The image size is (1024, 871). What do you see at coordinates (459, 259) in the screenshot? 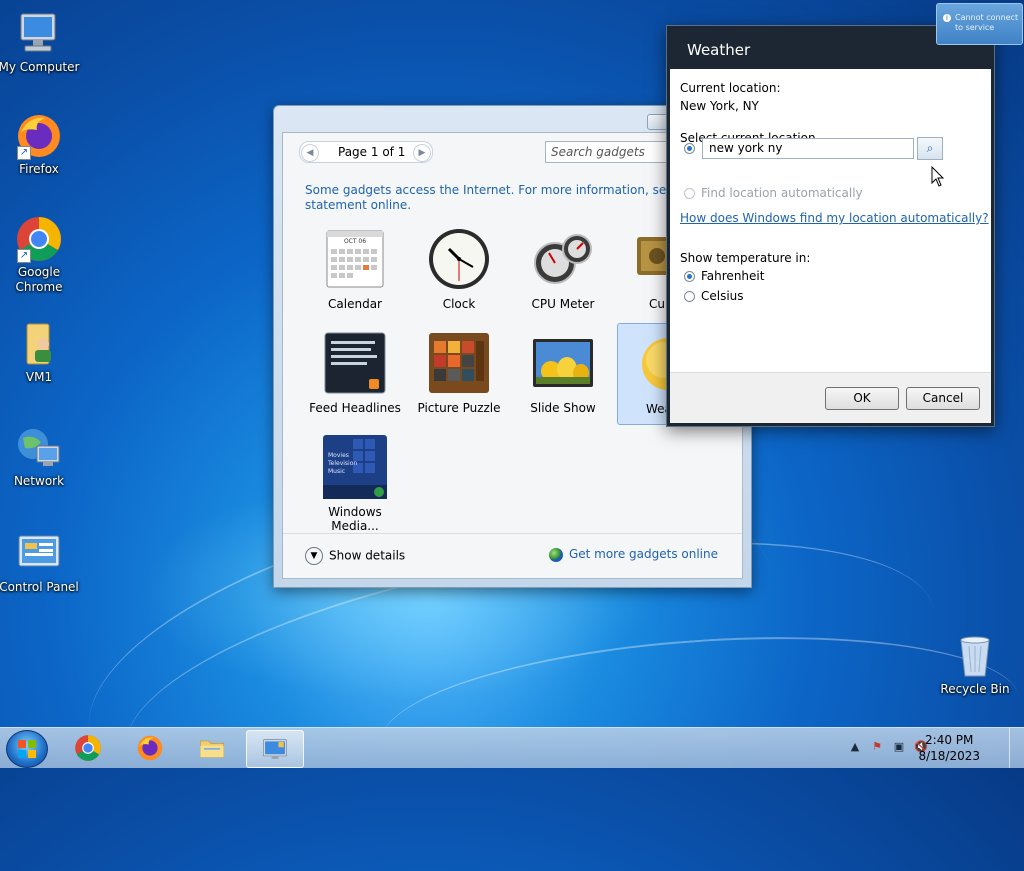
I see `clock-icon` at bounding box center [459, 259].